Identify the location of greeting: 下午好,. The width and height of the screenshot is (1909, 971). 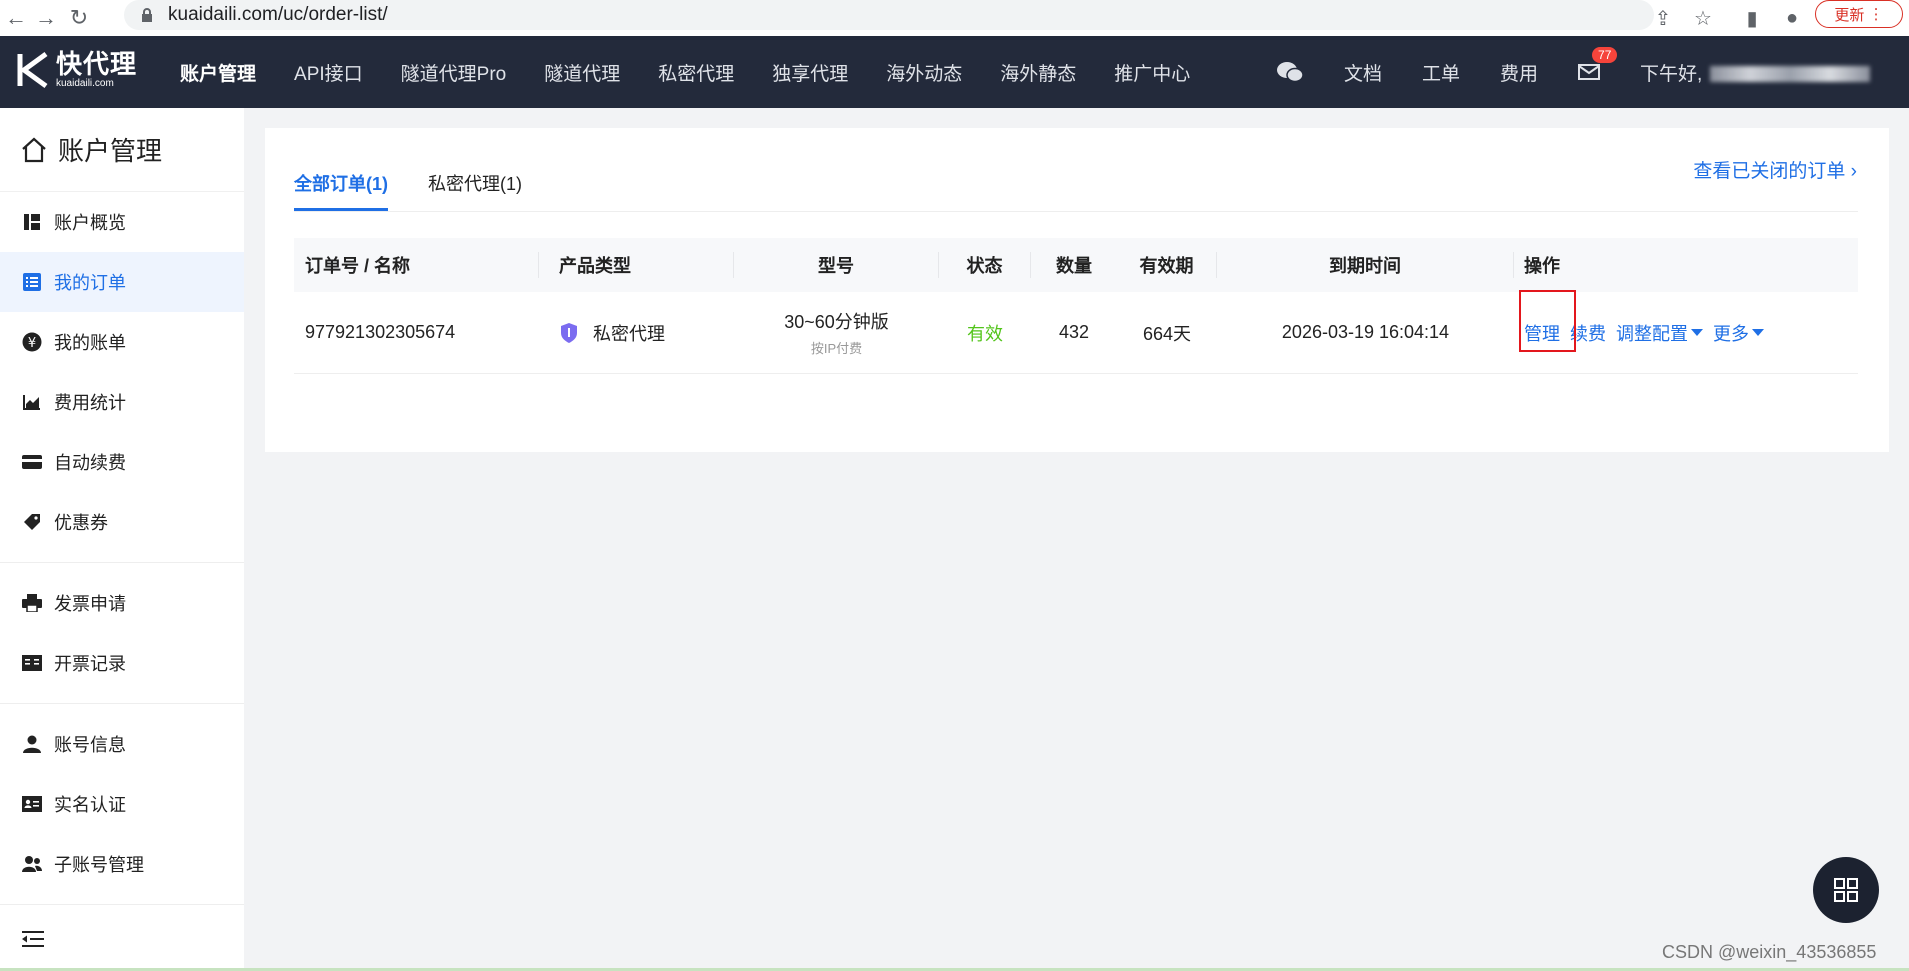
(1755, 72).